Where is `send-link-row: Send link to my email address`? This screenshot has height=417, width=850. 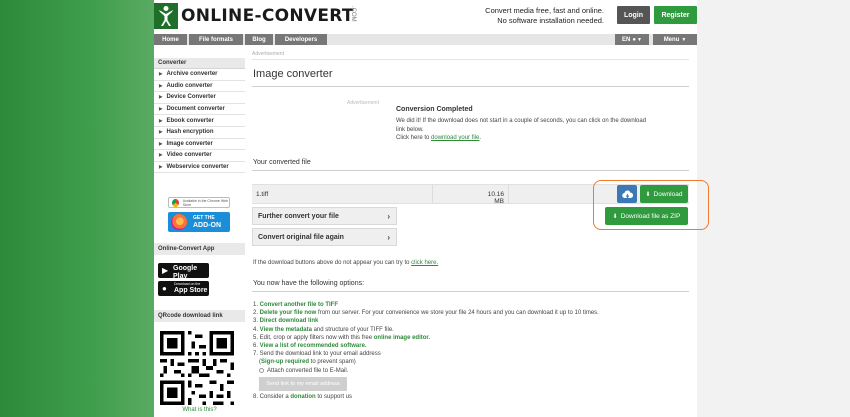
send-link-row: Send link to my email address is located at coordinates (468, 384).